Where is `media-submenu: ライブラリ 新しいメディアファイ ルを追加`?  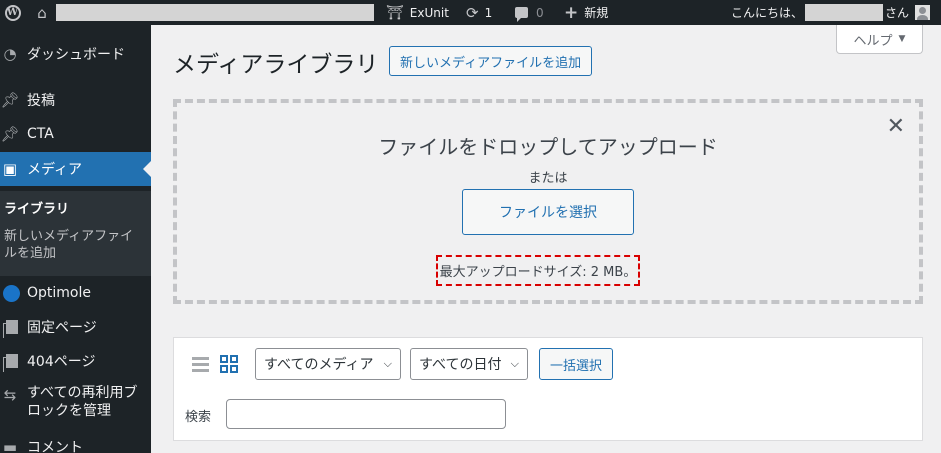
media-submenu: ライブラリ 新しいメディアファイ ルを追加 is located at coordinates (75, 233).